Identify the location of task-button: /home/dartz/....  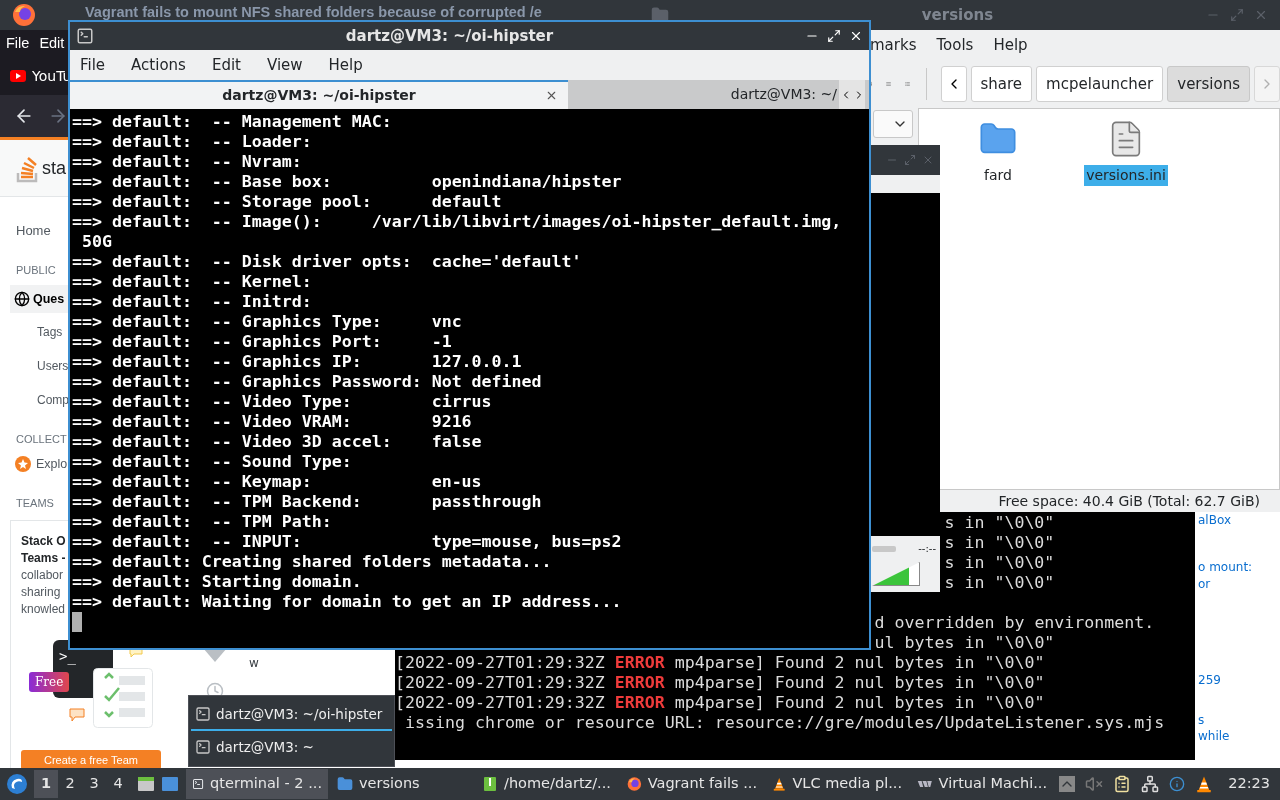
(547, 784).